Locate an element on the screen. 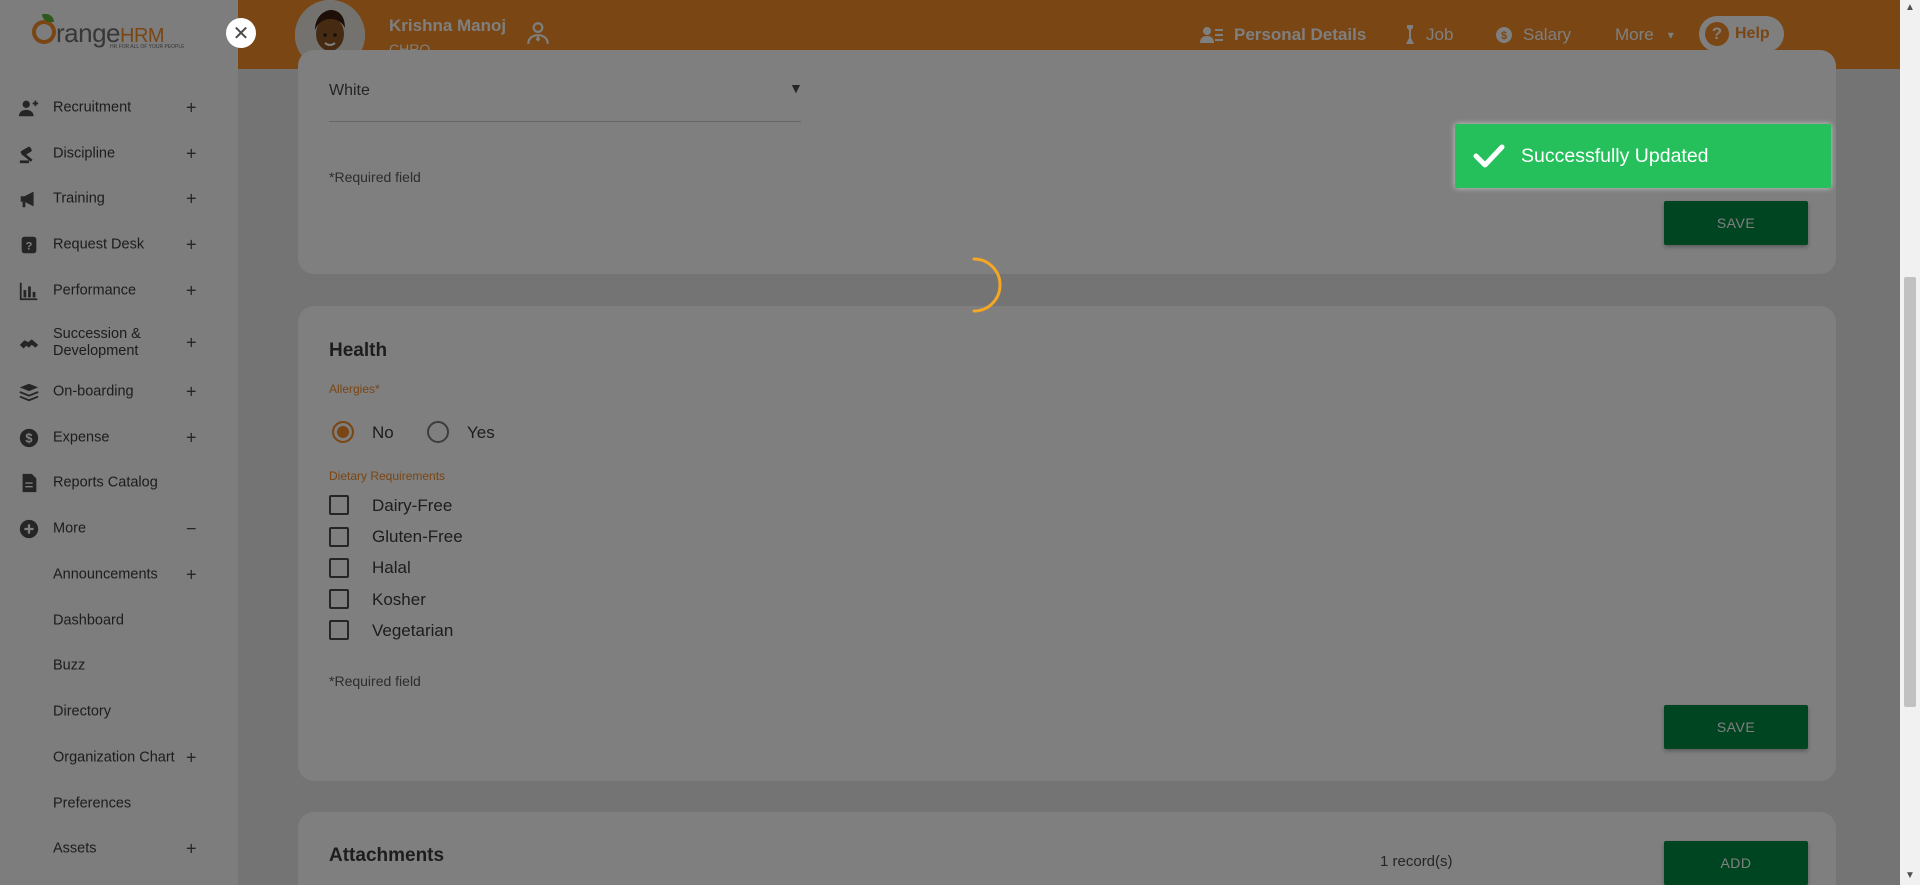  sidebar-item-label: Succession & Development is located at coordinates (97, 342).